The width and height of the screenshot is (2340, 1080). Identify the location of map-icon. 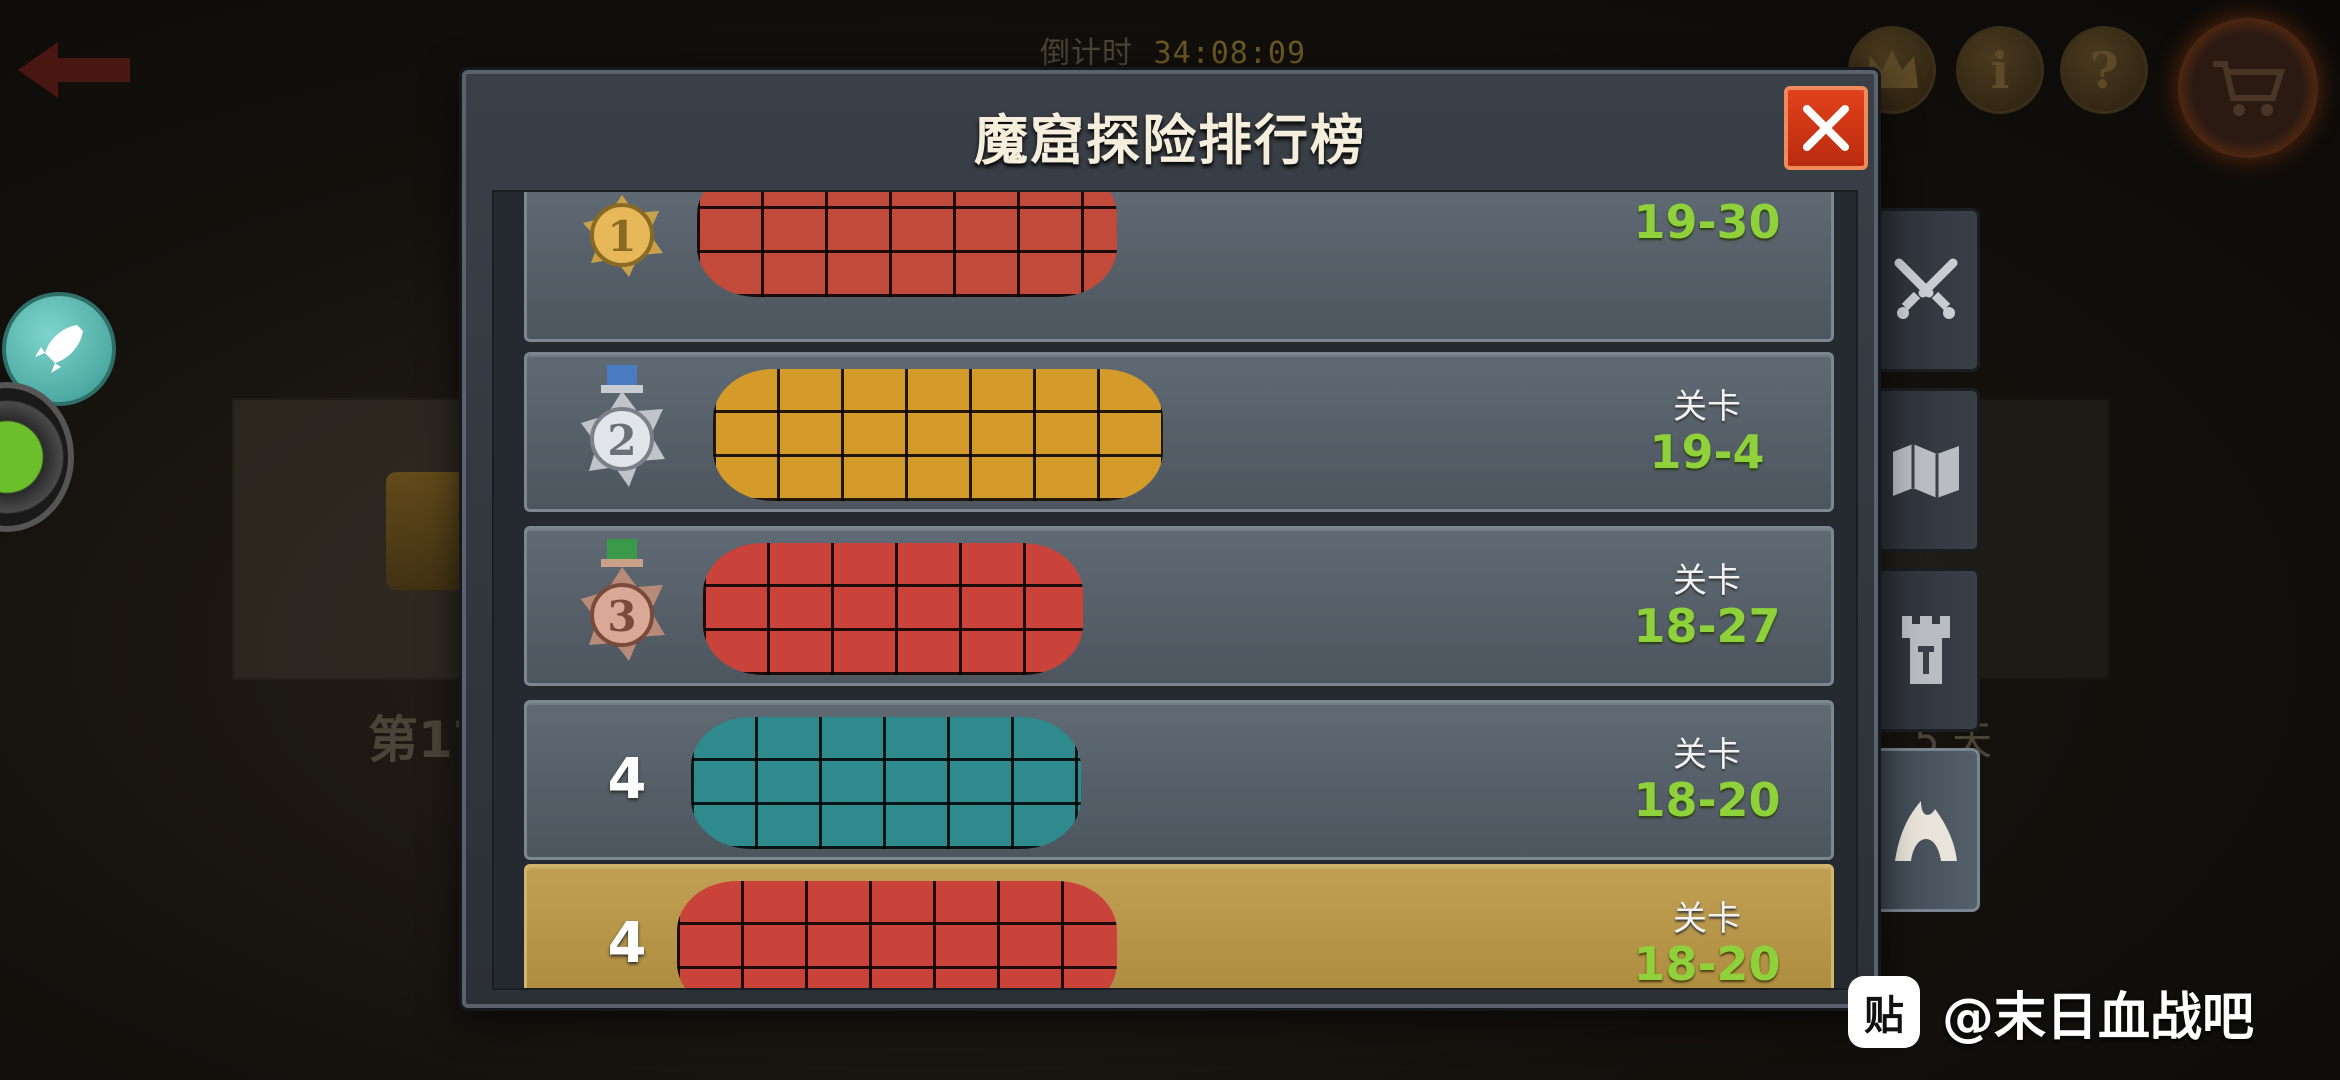
(1925, 471).